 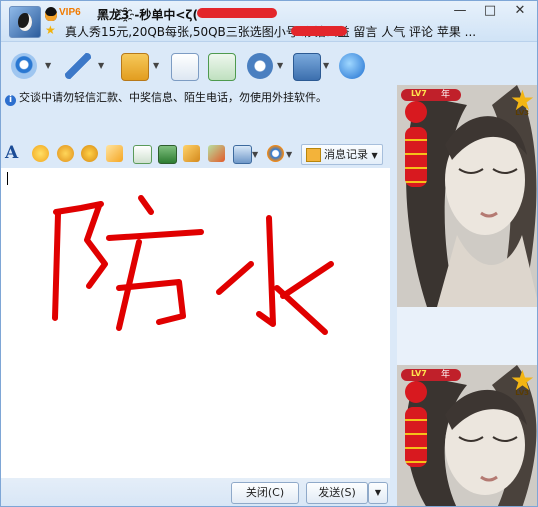 I want to click on qq-space-icon, so click(x=352, y=66).